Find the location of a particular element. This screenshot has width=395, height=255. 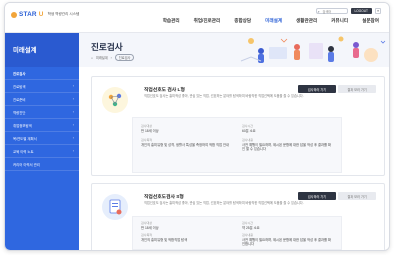

logo: STAR U 학생 역량관리 시스템 is located at coordinates (45, 14).